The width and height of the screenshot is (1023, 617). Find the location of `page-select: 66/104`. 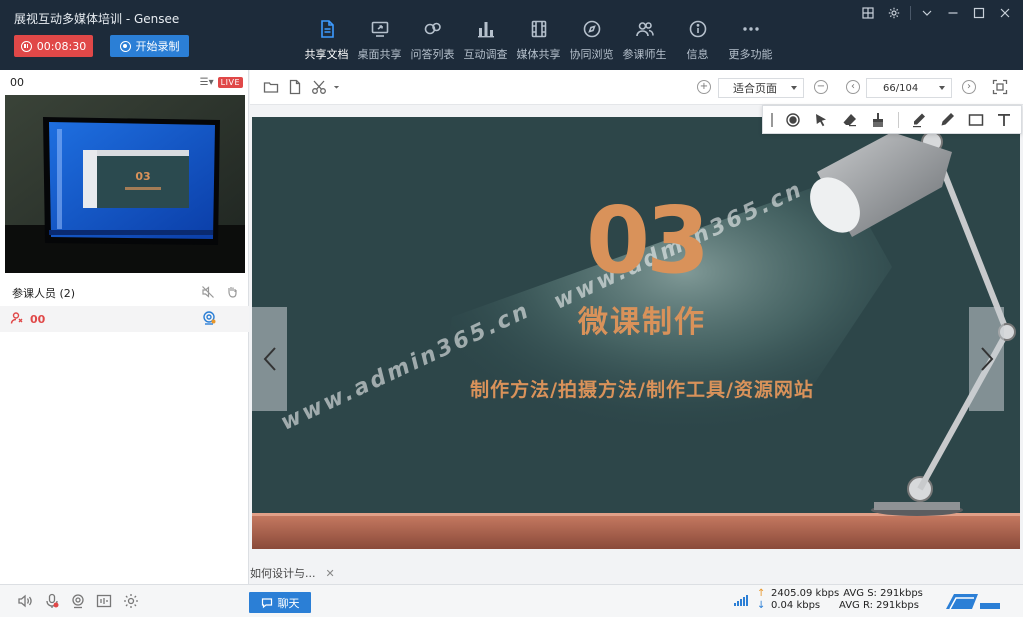

page-select: 66/104 is located at coordinates (909, 88).